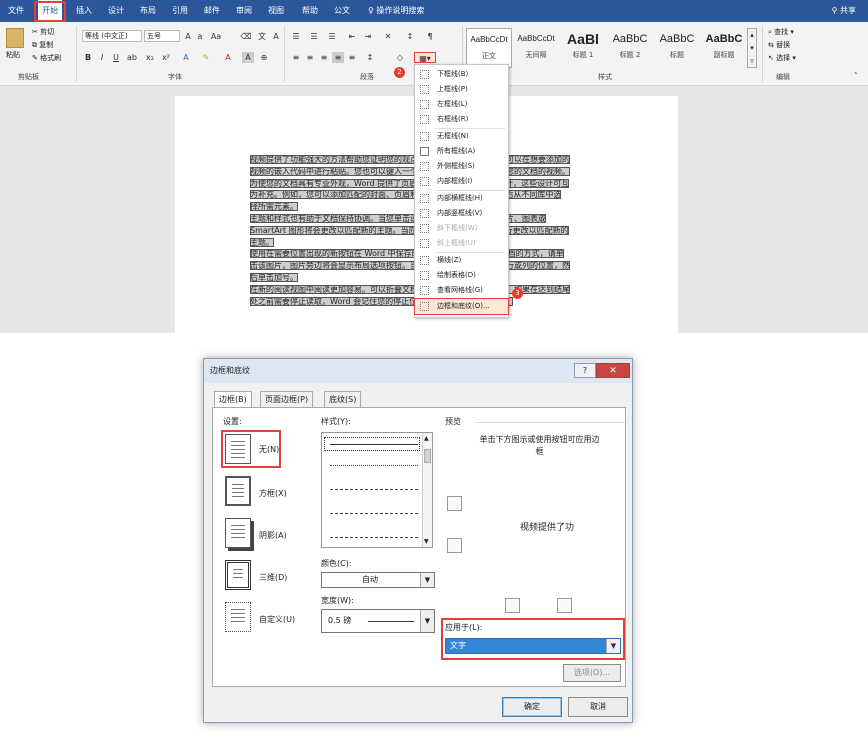 The width and height of the screenshot is (868, 737). Describe the element at coordinates (238, 491) in the screenshot. I see `setting-box-icon` at that location.